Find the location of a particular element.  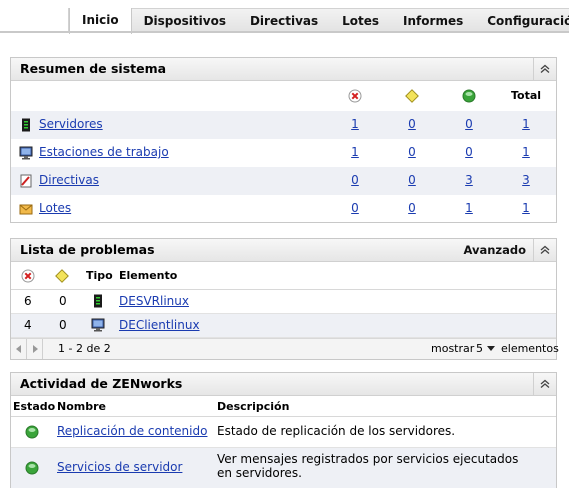

summary-row-estaciones: Estaciones de trabajo 1 0 0 1 is located at coordinates (283, 153).